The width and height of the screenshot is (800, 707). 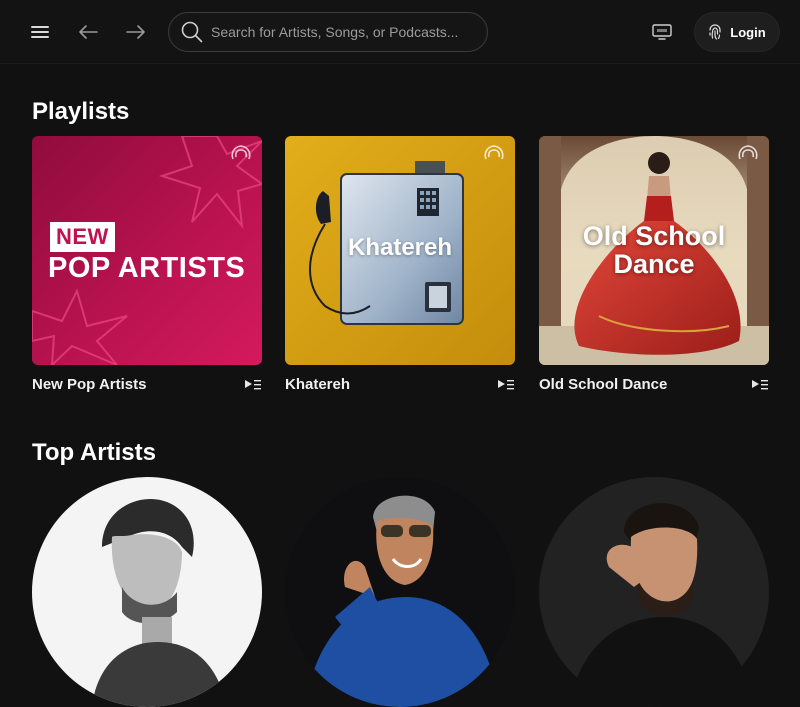 I want to click on cover-title: Khatereh, so click(x=400, y=247).